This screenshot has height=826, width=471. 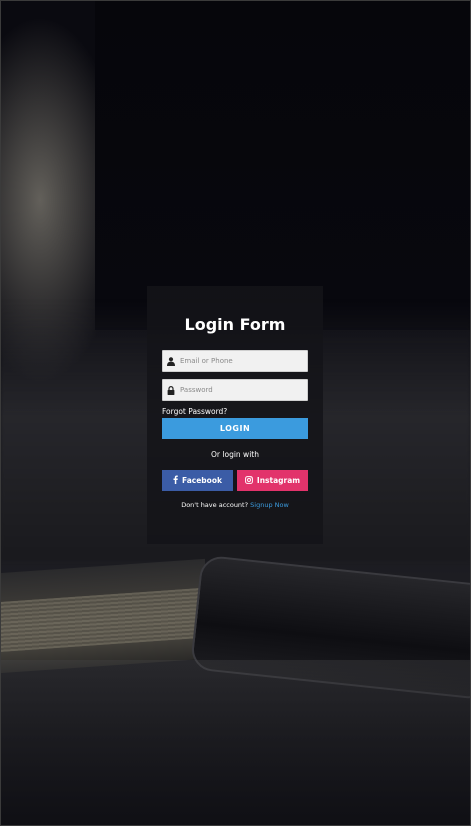 What do you see at coordinates (278, 480) in the screenshot?
I see `instagram-label: Instagram` at bounding box center [278, 480].